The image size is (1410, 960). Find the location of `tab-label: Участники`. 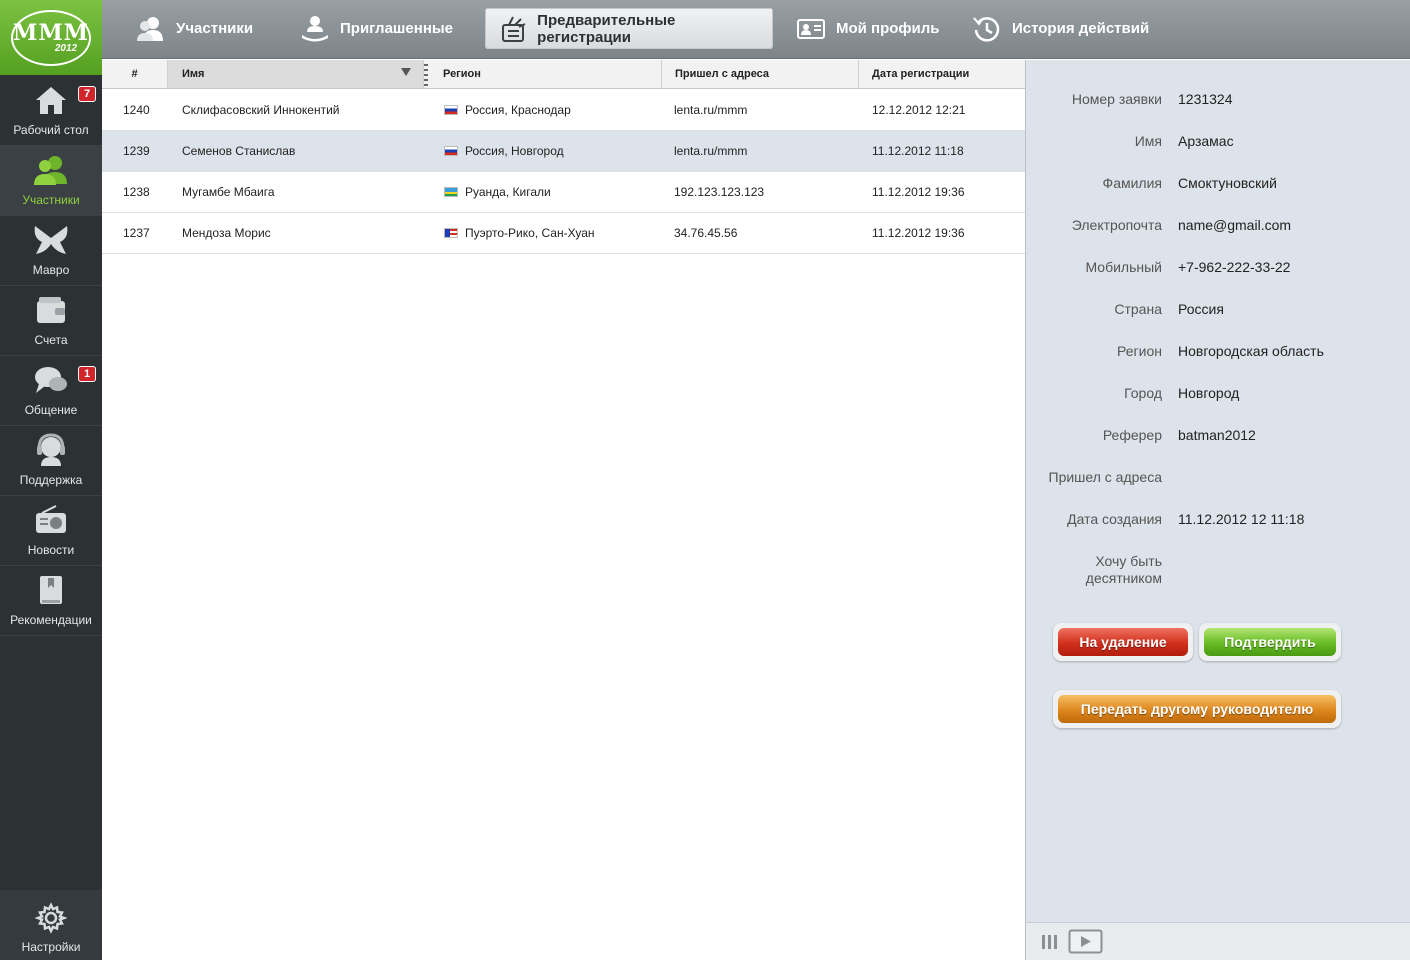

tab-label: Участники is located at coordinates (215, 28).